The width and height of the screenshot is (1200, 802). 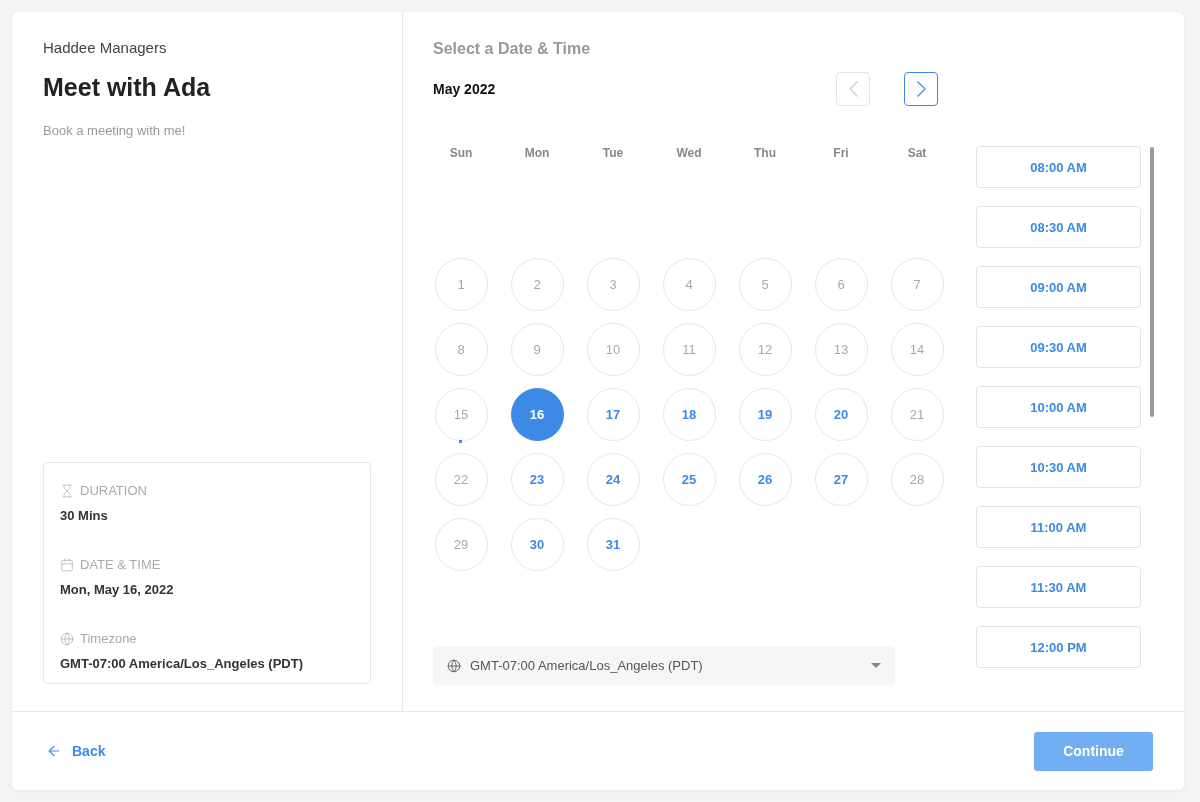 I want to click on calendar-day: 8, so click(x=461, y=349).